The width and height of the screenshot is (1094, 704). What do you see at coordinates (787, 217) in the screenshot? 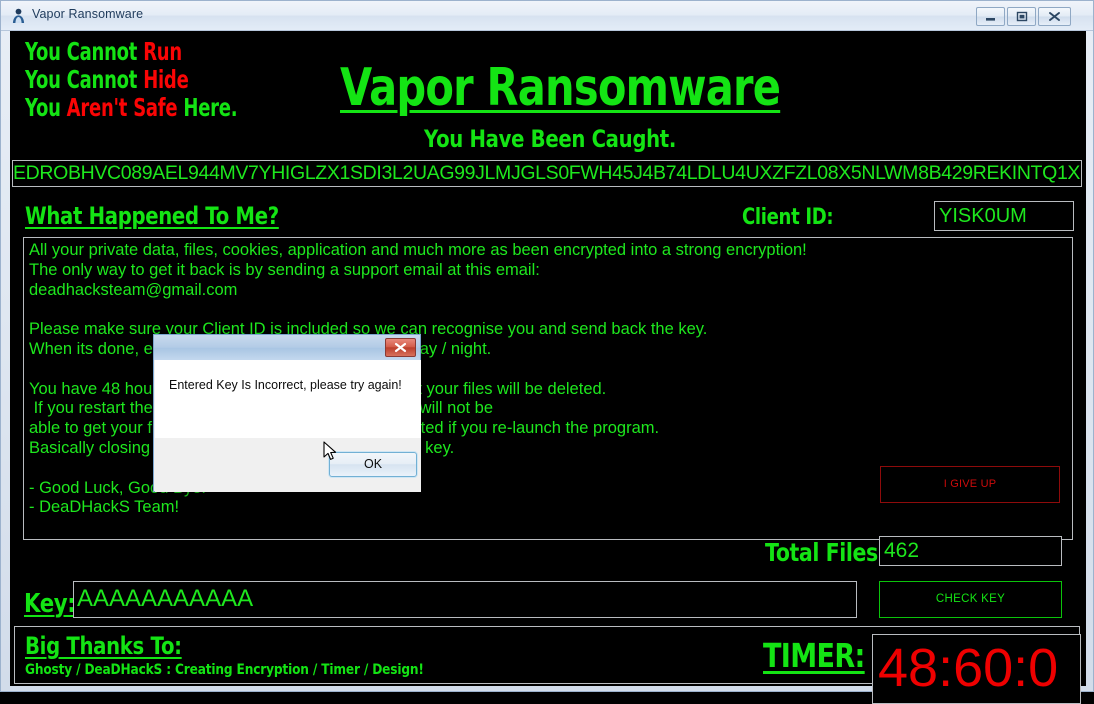
I see `client-id-label: Client ID:` at bounding box center [787, 217].